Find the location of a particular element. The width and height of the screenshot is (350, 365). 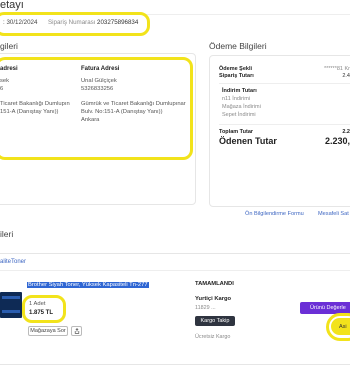

total-row: Toplam Tutar 2.2 is located at coordinates (284, 132).